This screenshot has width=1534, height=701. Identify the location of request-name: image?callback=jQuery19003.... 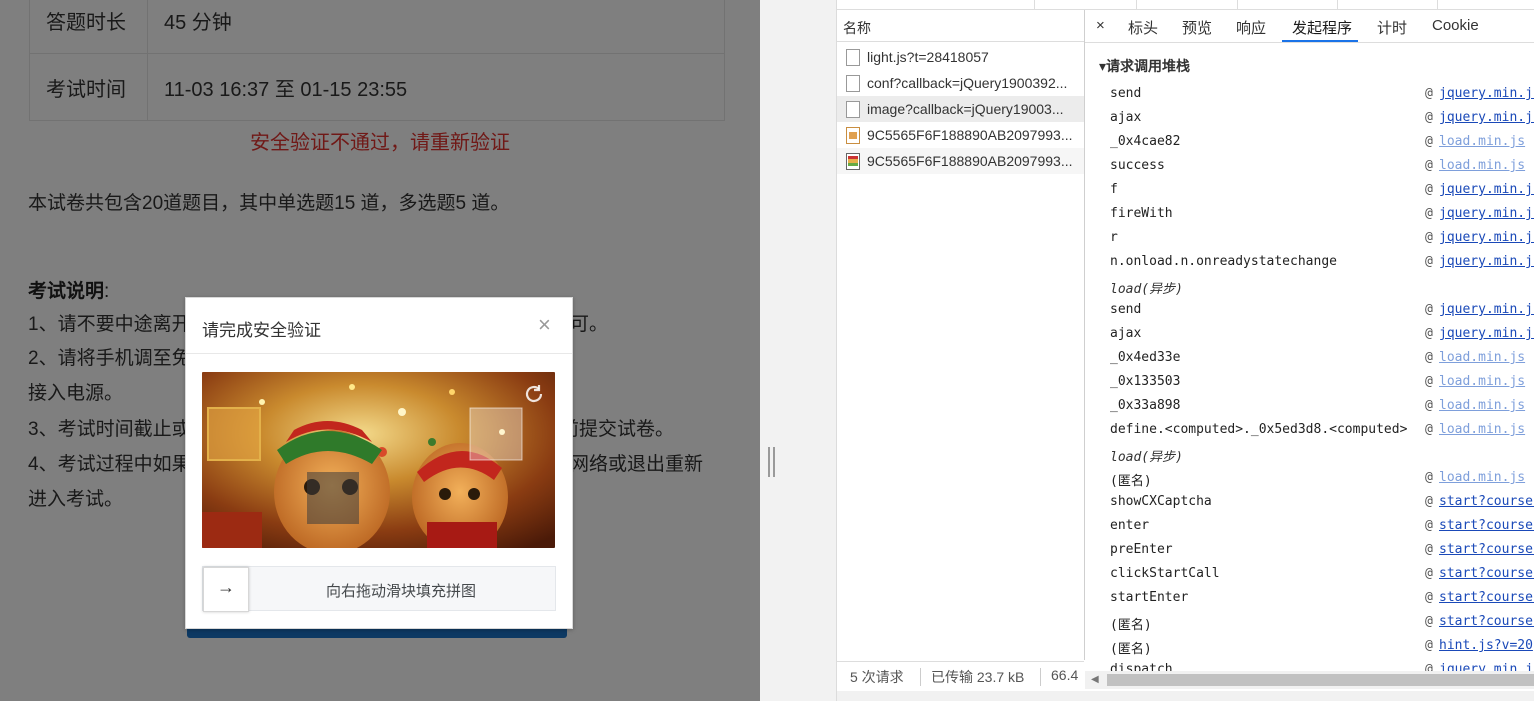
(965, 109).